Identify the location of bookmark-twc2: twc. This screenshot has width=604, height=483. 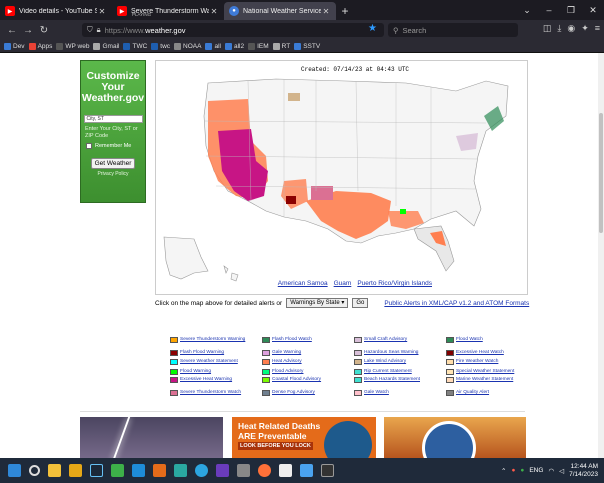
(160, 46).